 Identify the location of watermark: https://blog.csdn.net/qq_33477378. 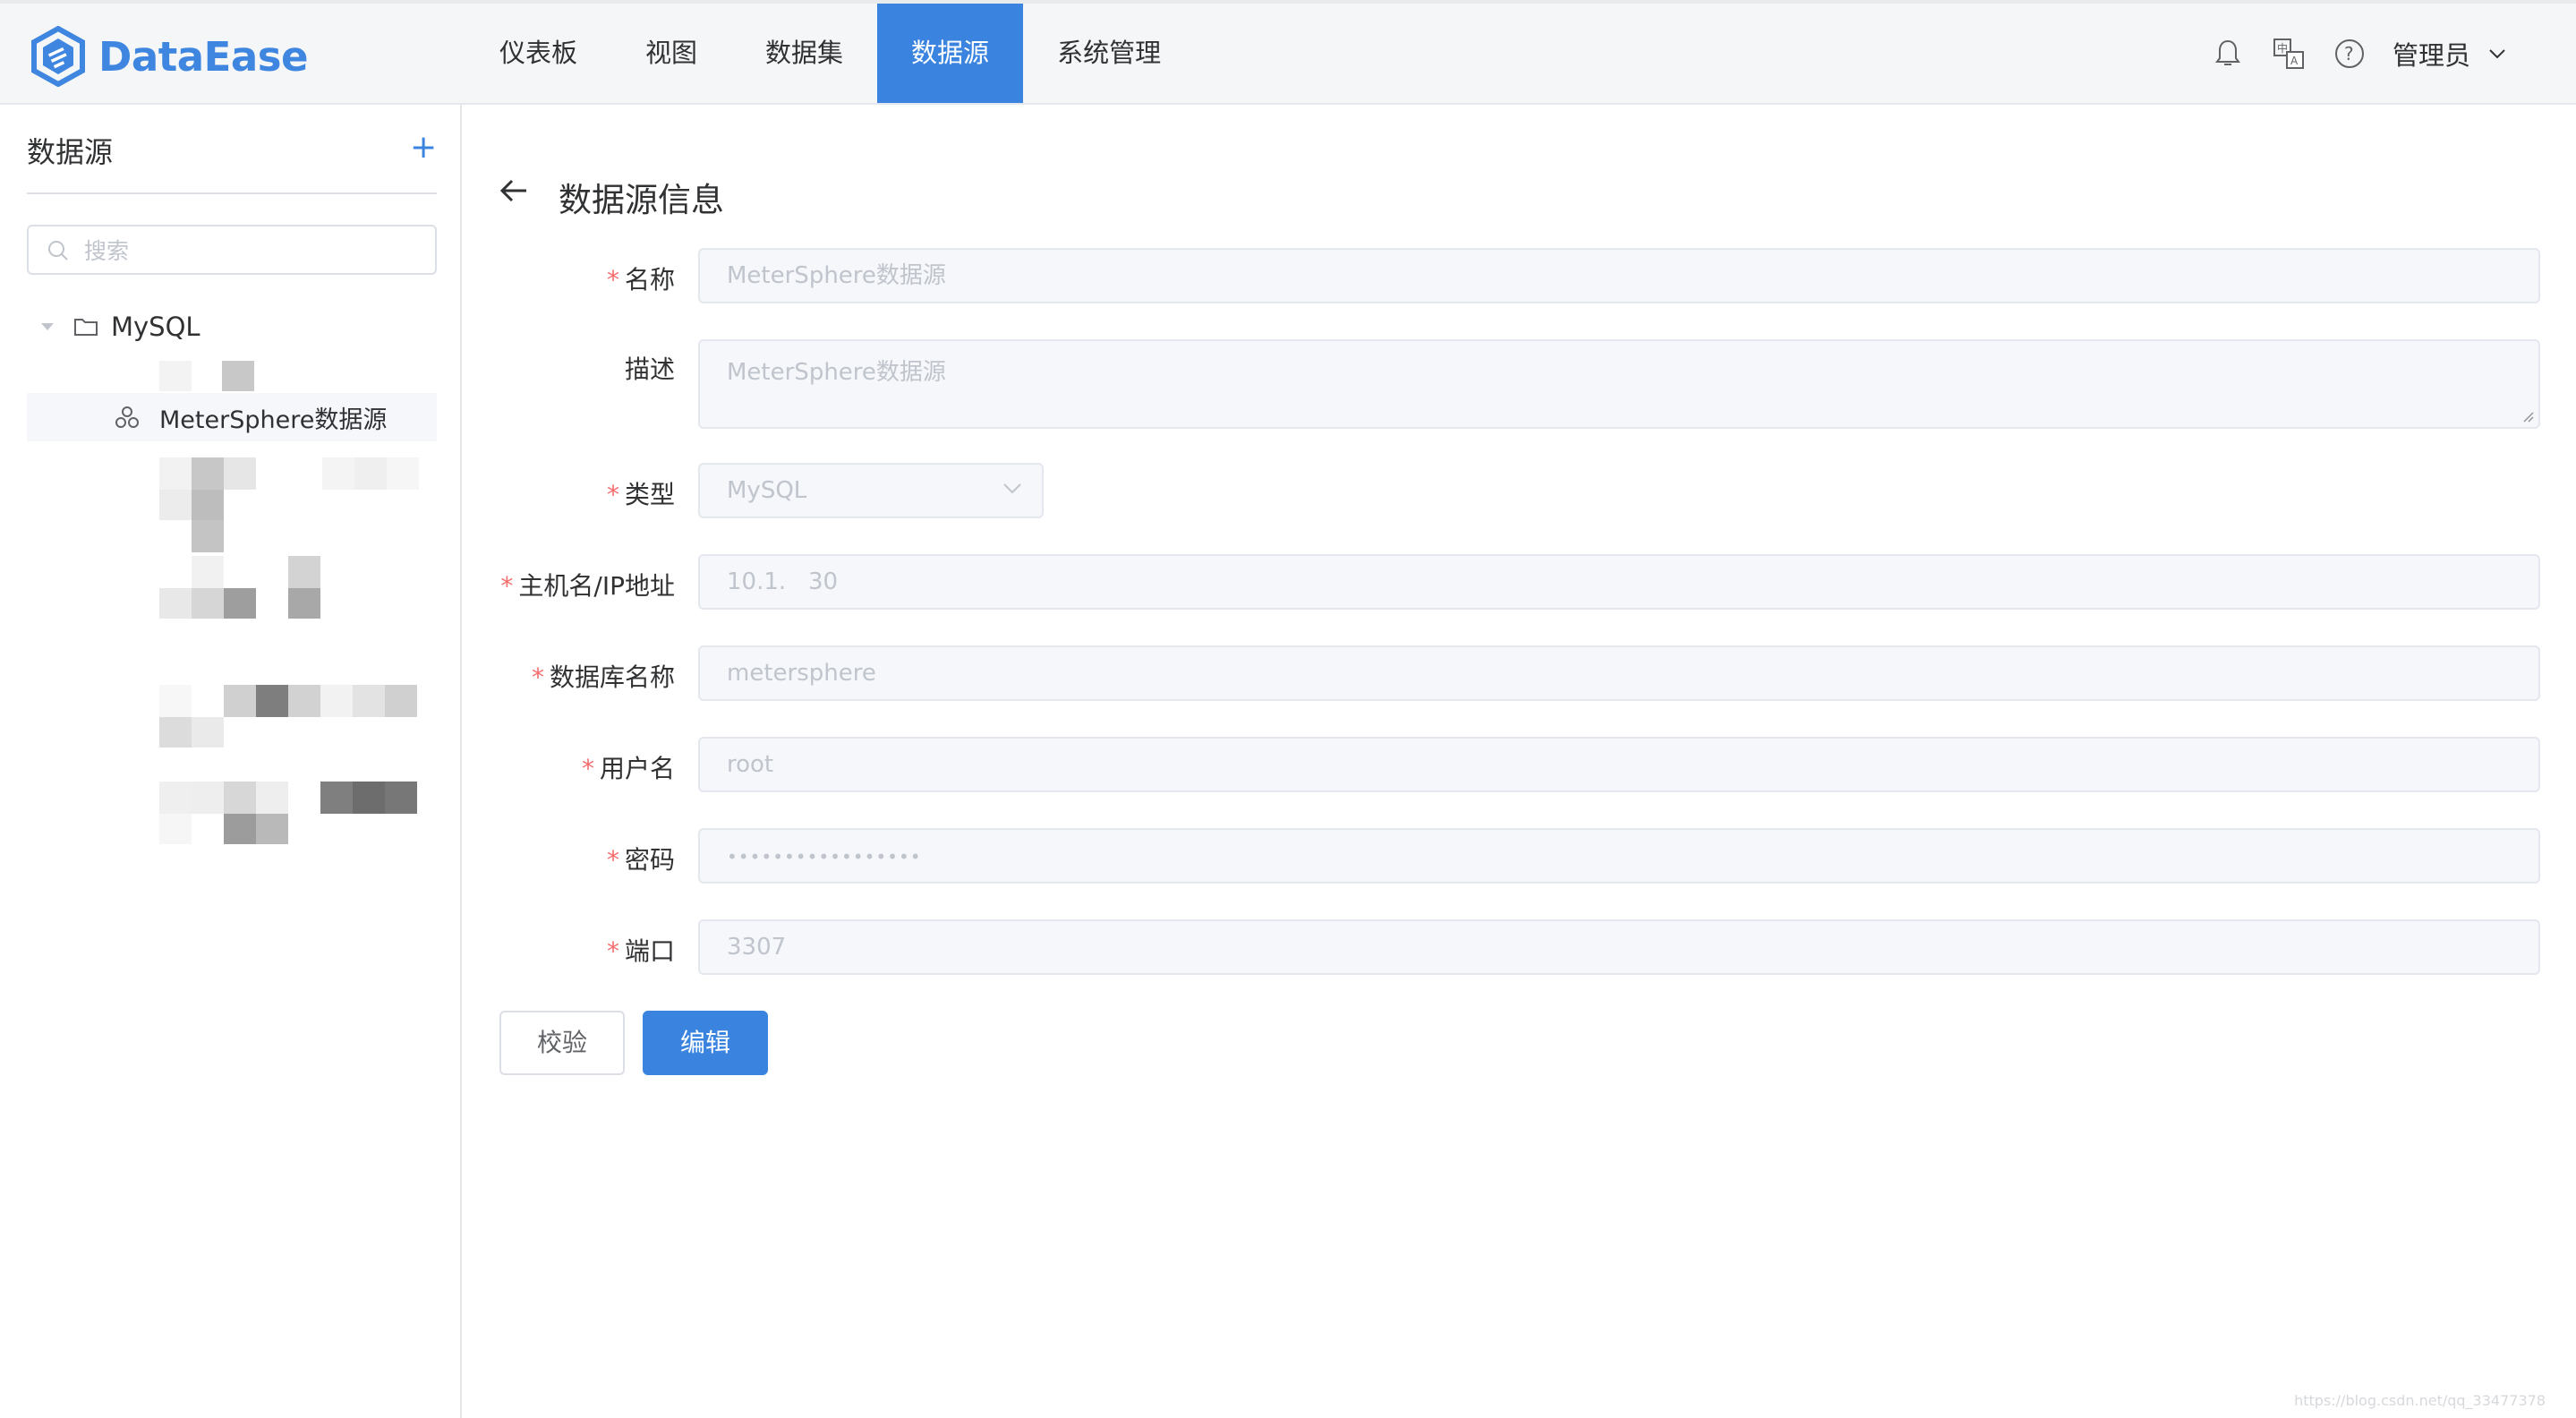
(2420, 1401).